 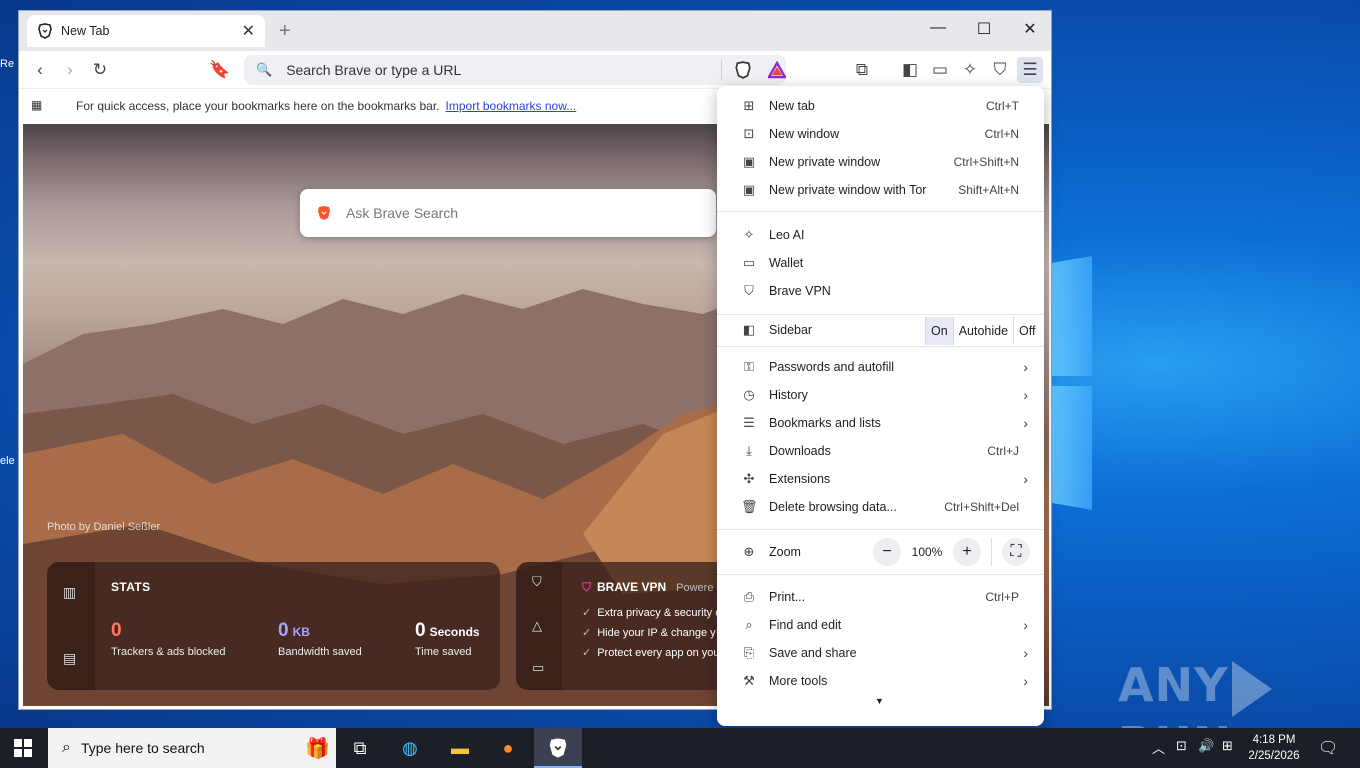 I want to click on bandwidth-label: Bandwidth saved, so click(x=320, y=652).